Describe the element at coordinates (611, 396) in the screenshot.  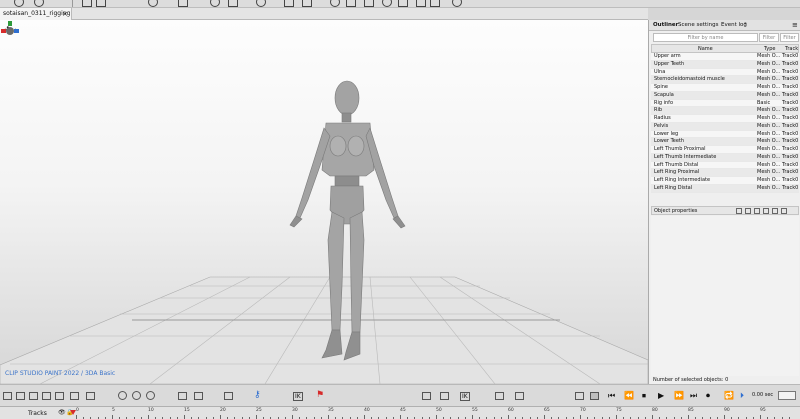
I see `skip-start-icon: ⏮` at that location.